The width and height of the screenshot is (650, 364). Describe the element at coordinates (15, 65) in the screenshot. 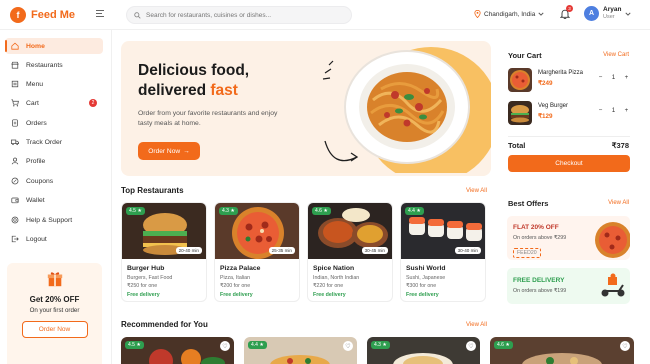

I see `store-icon` at that location.